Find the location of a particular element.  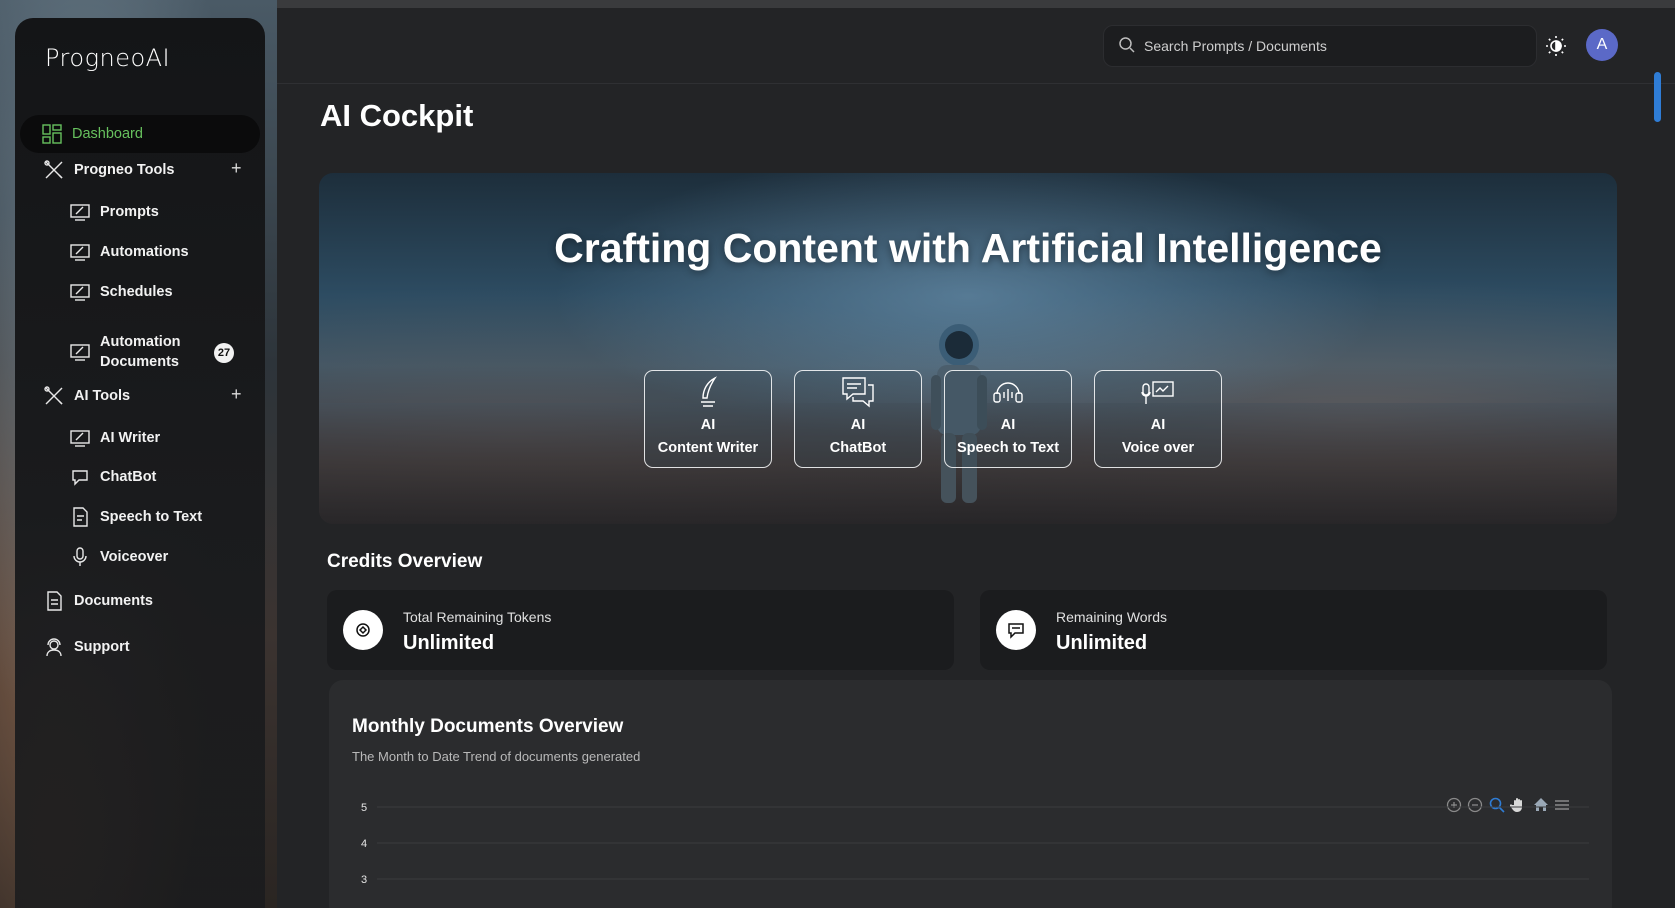

y-tick-label: 5 is located at coordinates (364, 808).